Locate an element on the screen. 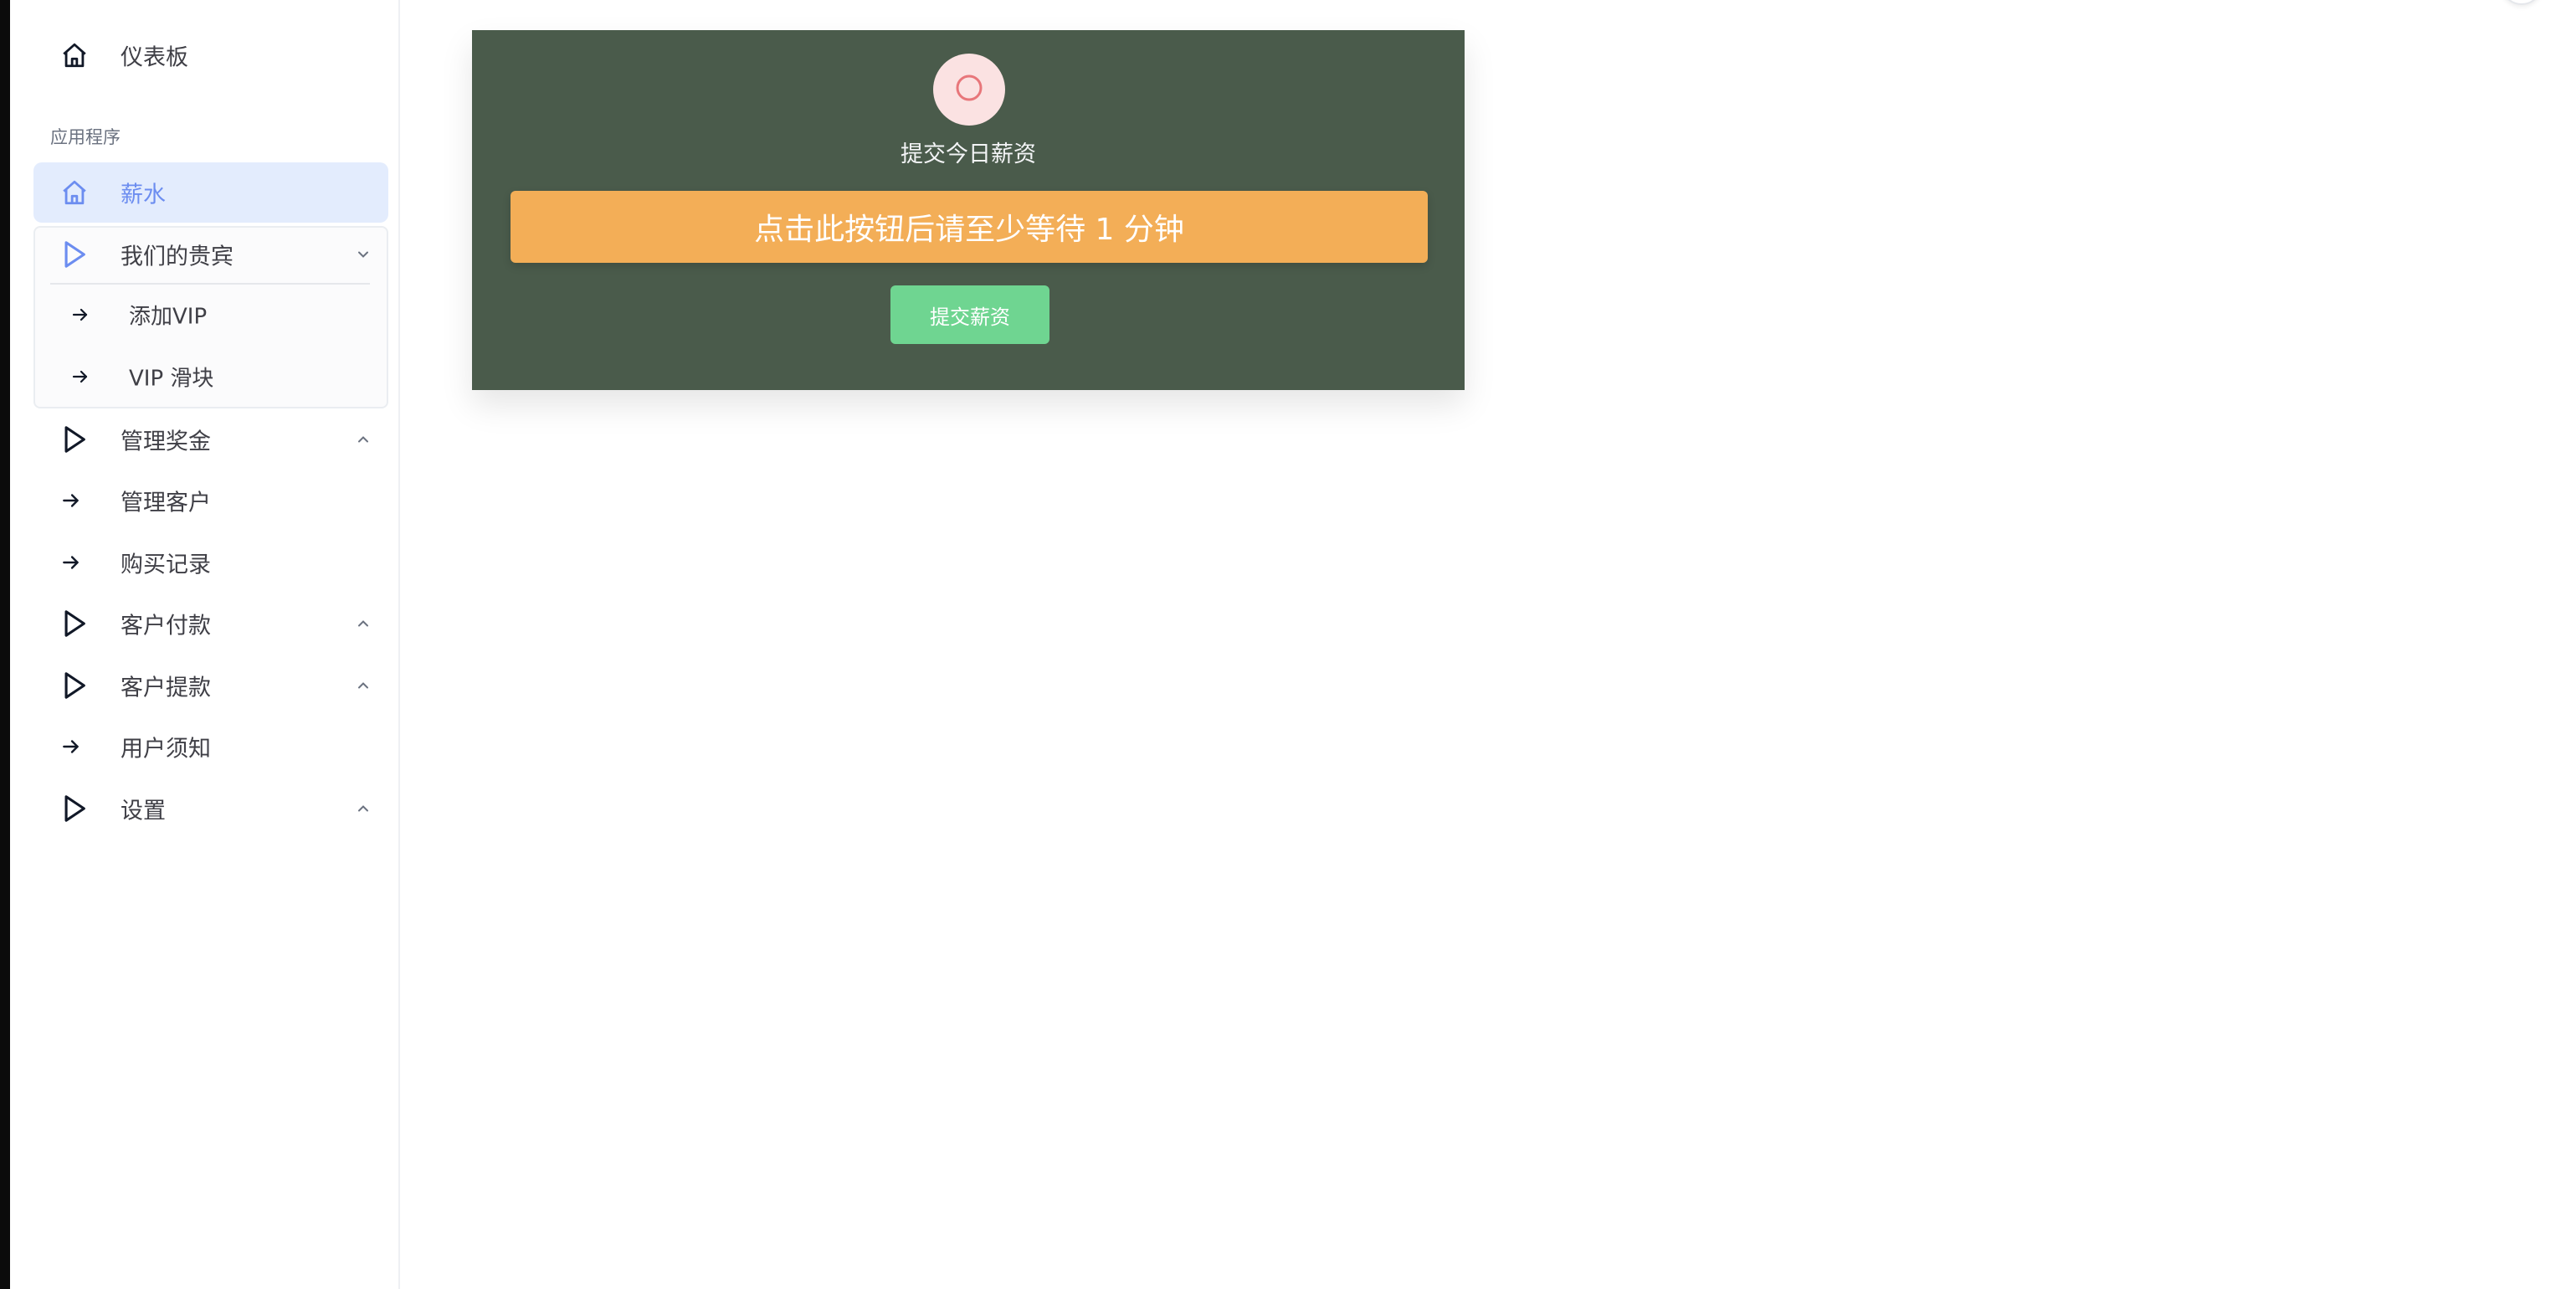 The width and height of the screenshot is (2576, 1289). circle-outline-icon is located at coordinates (969, 89).